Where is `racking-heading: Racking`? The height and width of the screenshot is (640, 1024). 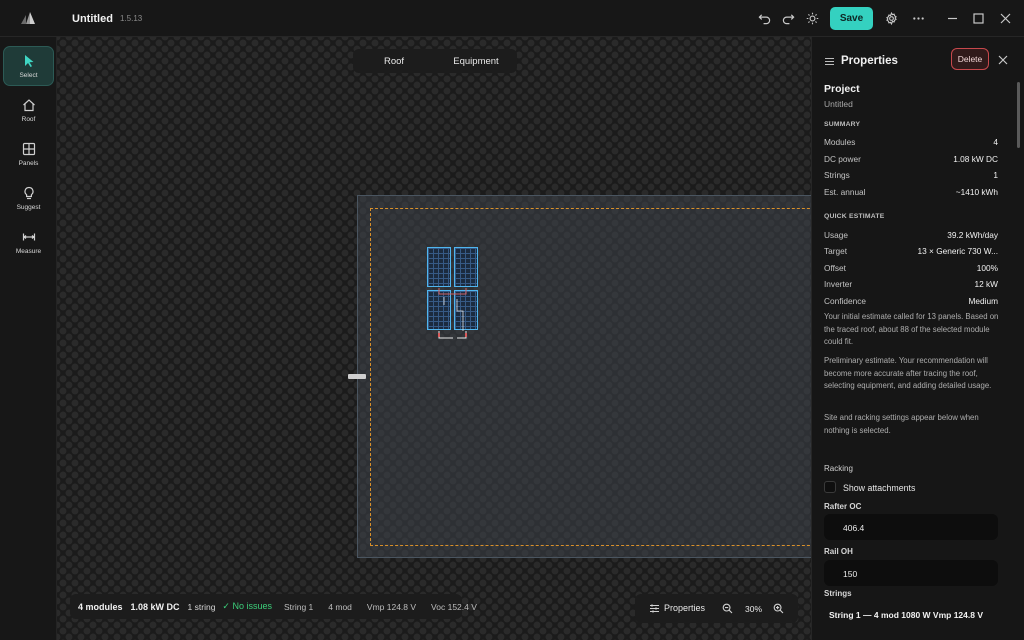
racking-heading: Racking is located at coordinates (838, 468).